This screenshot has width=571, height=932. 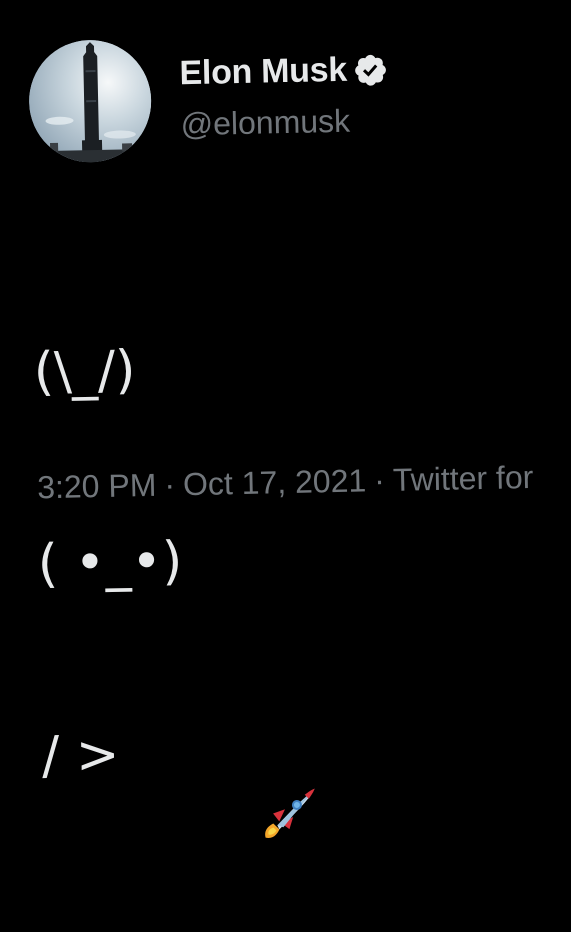 I want to click on tweet-date: Oct 17, 2021, so click(x=275, y=482).